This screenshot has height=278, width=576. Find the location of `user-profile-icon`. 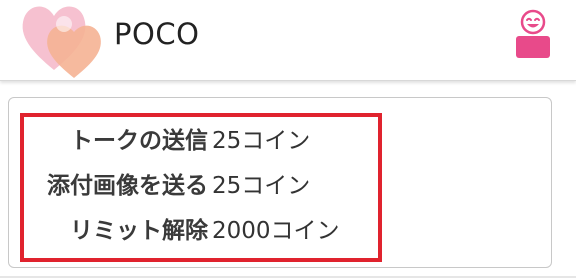

user-profile-icon is located at coordinates (533, 35).